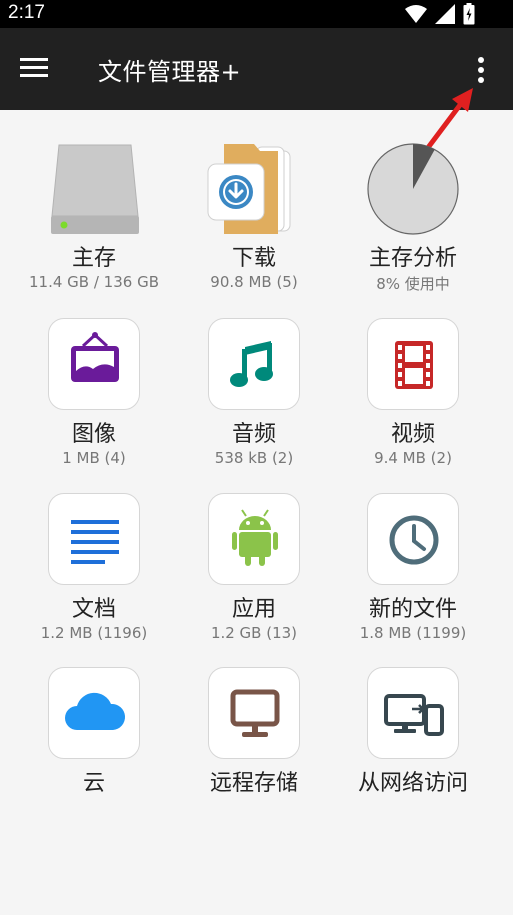 The width and height of the screenshot is (513, 915). What do you see at coordinates (254, 364) in the screenshot?
I see `music-note-icon` at bounding box center [254, 364].